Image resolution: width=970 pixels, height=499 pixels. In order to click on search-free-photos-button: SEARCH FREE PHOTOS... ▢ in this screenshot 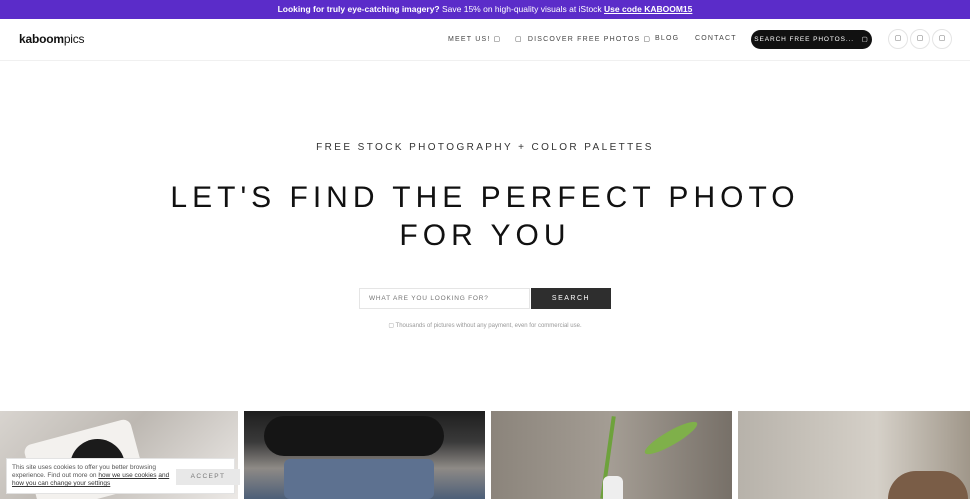, I will do `click(811, 39)`.